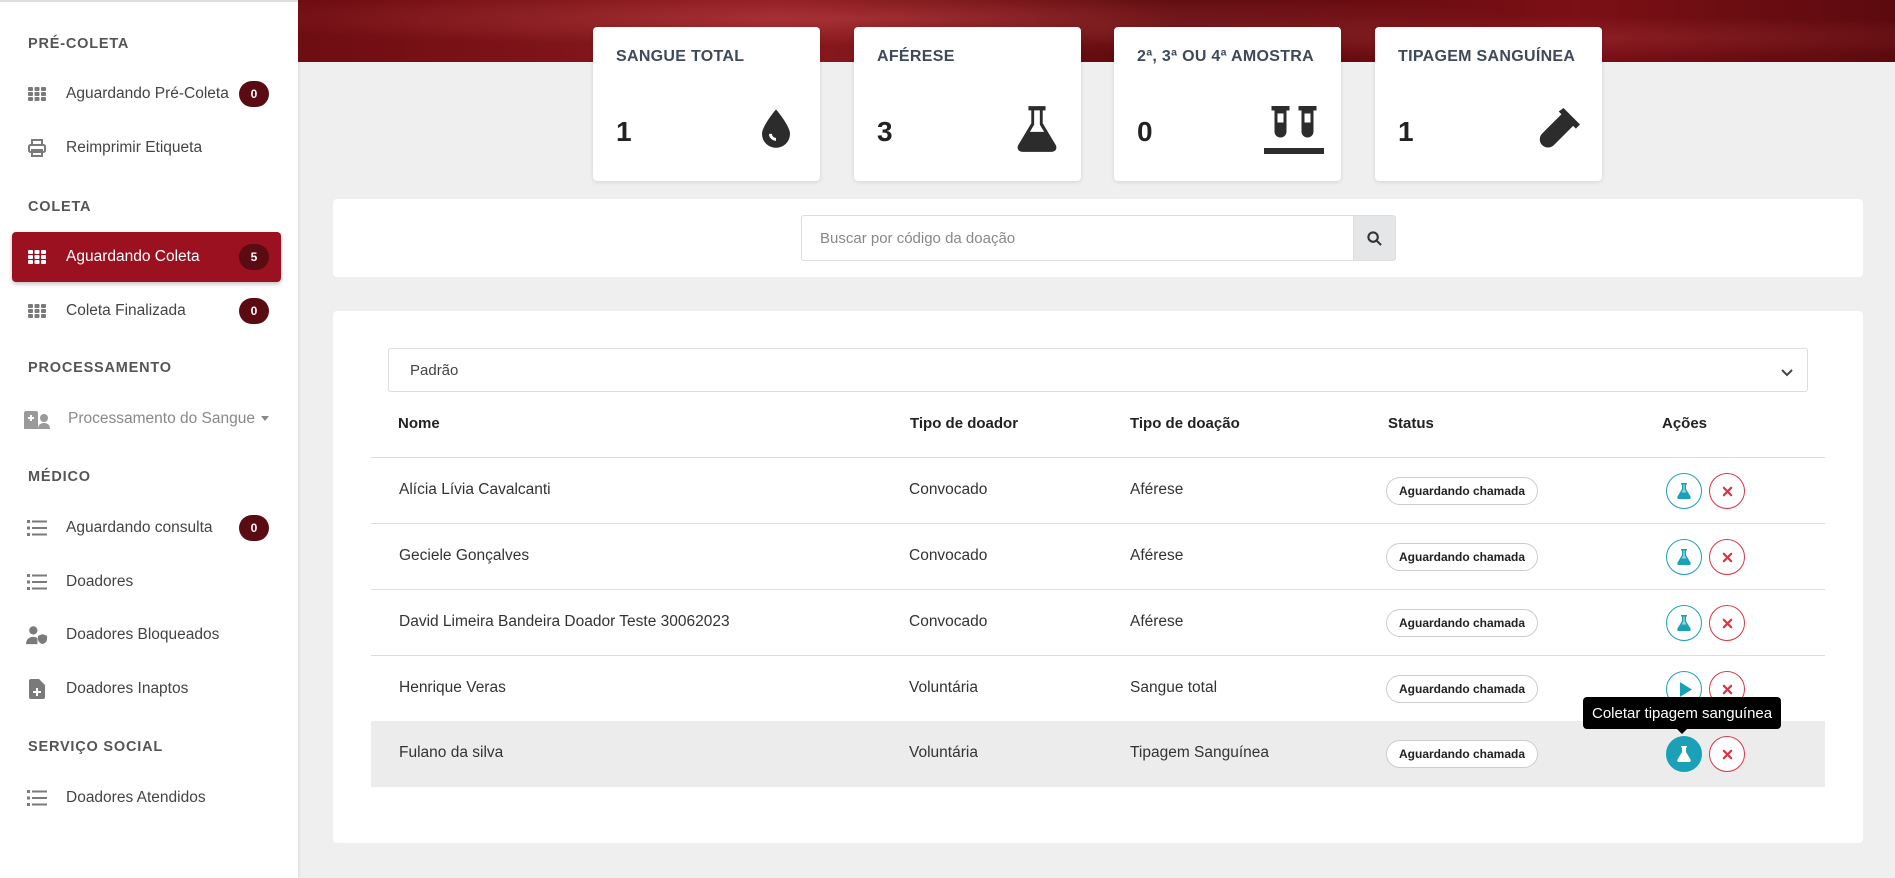 The height and width of the screenshot is (878, 1895). I want to click on sidebar-item-label: Aguardando consulta, so click(139, 527).